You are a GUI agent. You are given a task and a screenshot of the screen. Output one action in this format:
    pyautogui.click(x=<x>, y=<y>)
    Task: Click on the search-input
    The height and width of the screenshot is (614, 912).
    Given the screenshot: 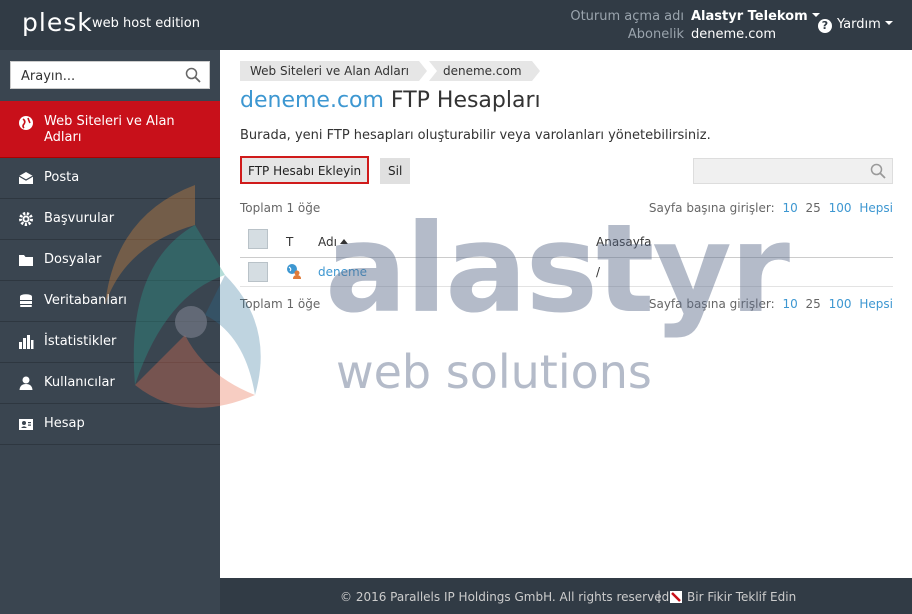 What is the action you would take?
    pyautogui.click(x=101, y=76)
    